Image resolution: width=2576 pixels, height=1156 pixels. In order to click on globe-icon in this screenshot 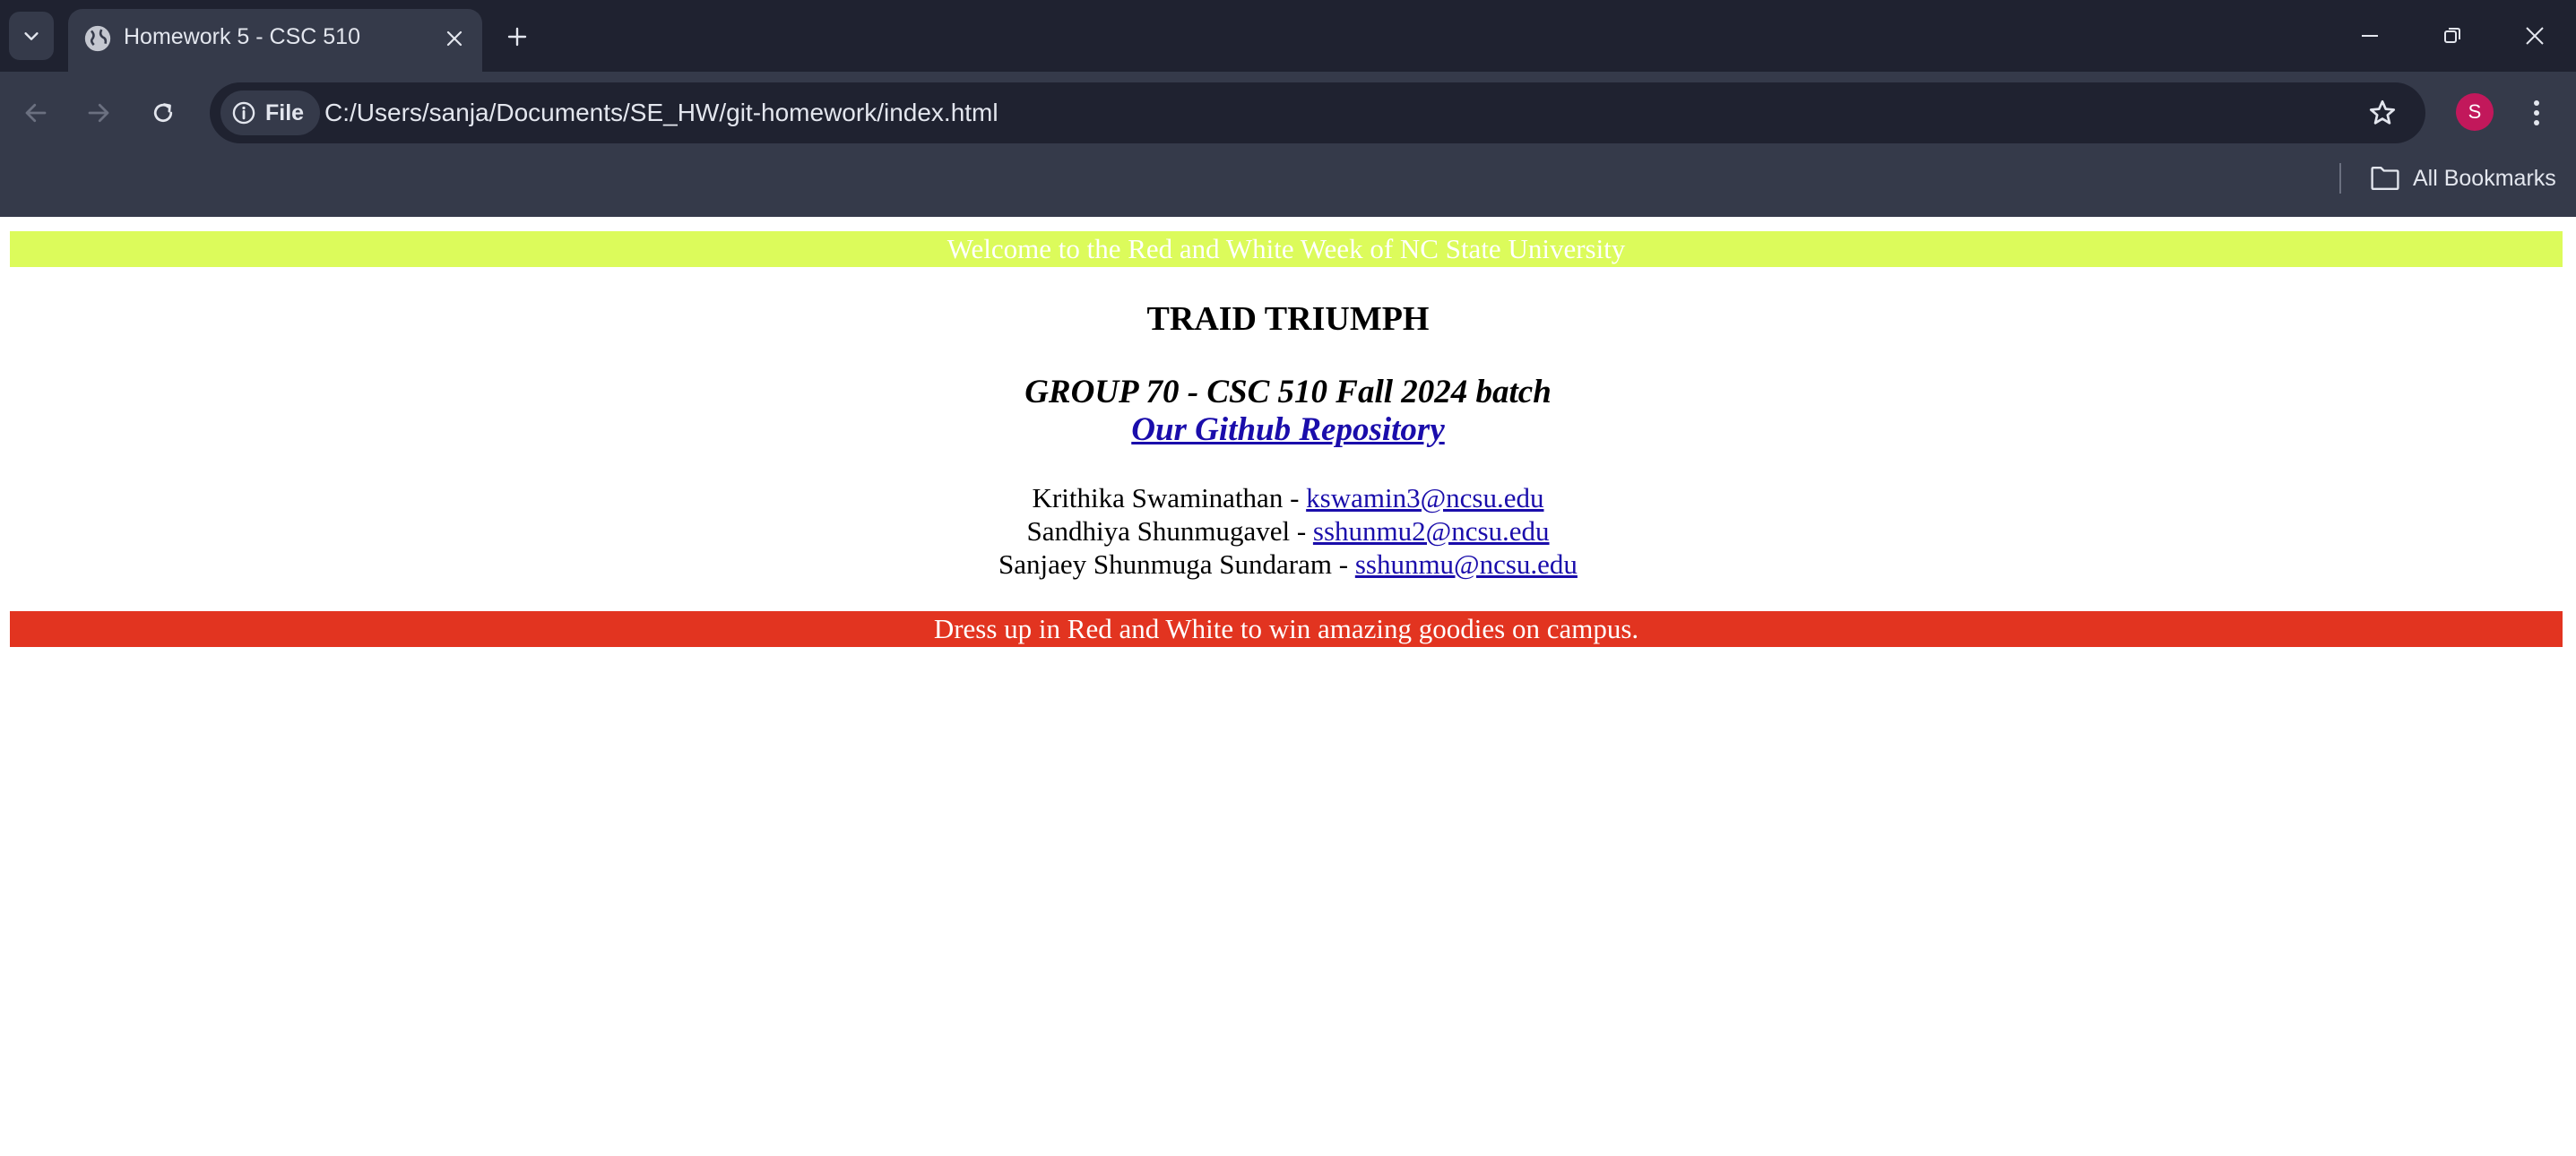, I will do `click(97, 38)`.